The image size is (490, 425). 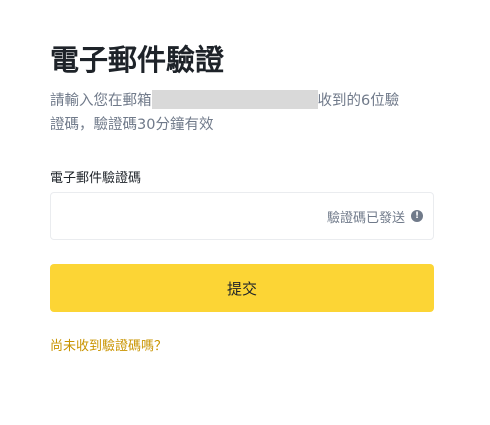 What do you see at coordinates (183, 216) in the screenshot?
I see `verification-code-input` at bounding box center [183, 216].